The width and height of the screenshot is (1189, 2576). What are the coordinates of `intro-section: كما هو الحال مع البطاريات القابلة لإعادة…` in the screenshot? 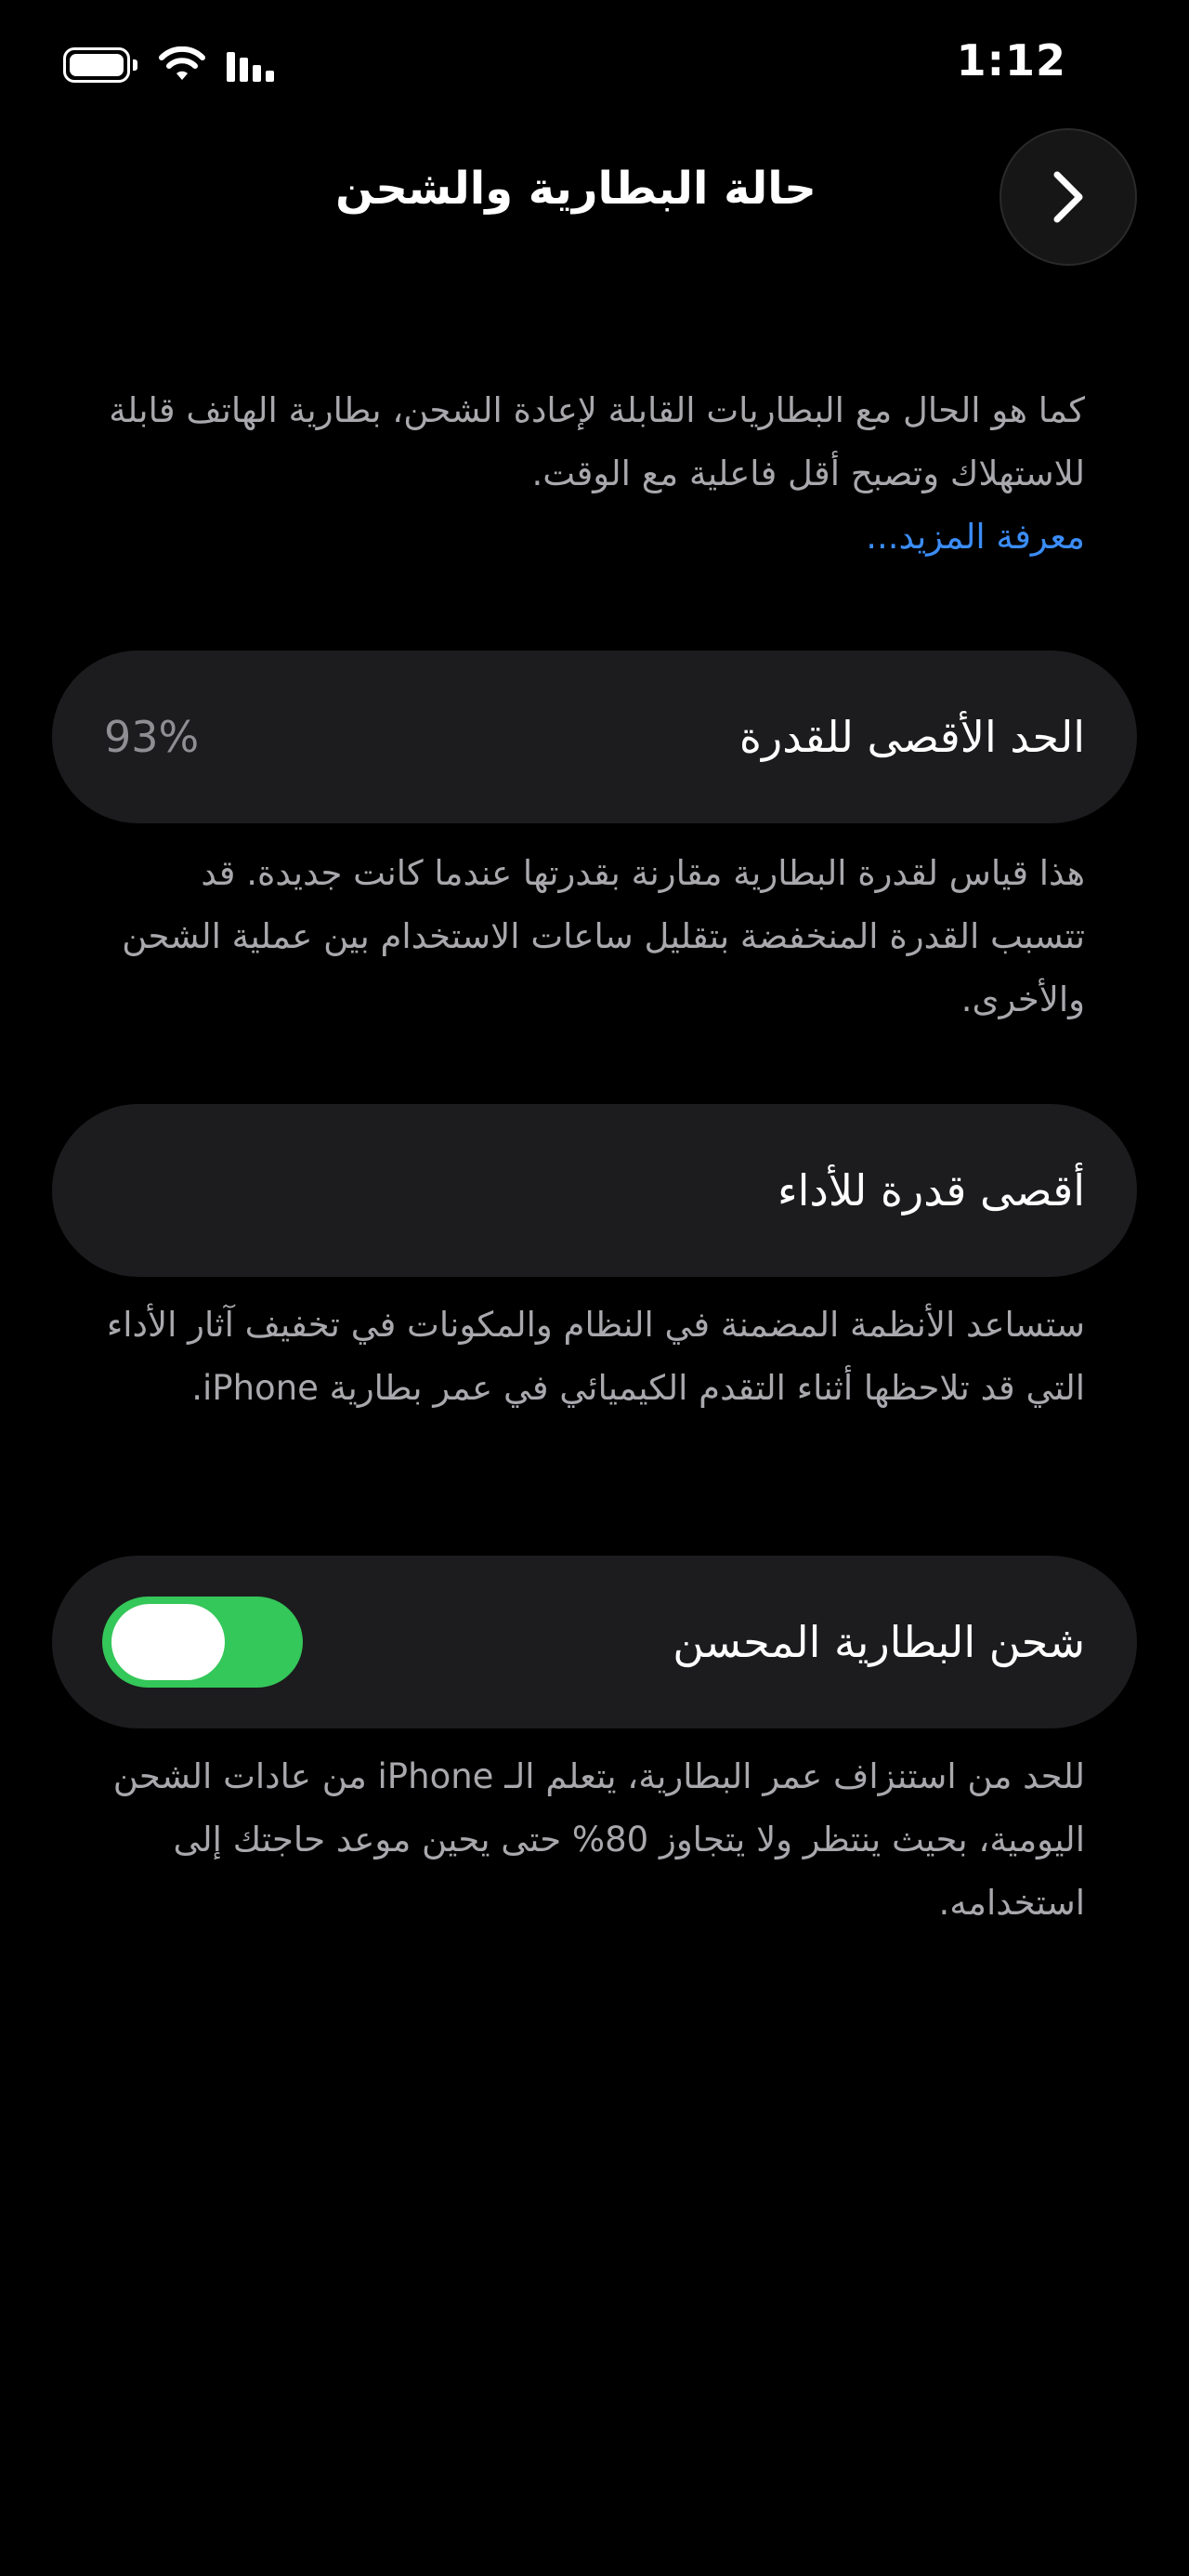 It's located at (593, 474).